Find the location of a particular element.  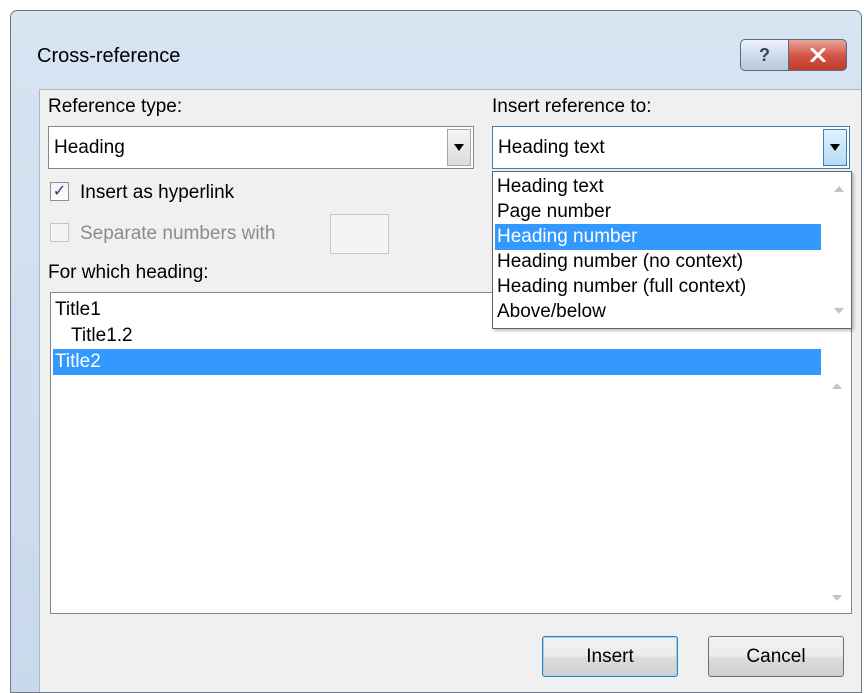

option-heading-number-no-context: Heading number (no context) is located at coordinates (658, 262).